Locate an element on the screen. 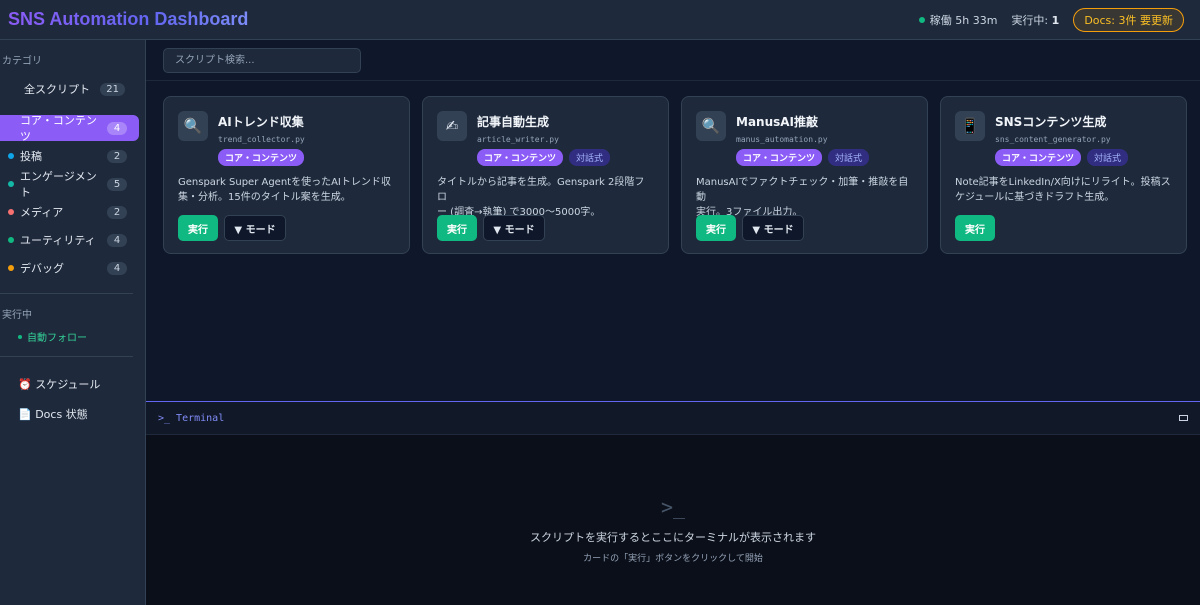  header-status: 稼働 5h 33m 実行中: 1 Docs: 3件 要更新 is located at coordinates (1051, 19).